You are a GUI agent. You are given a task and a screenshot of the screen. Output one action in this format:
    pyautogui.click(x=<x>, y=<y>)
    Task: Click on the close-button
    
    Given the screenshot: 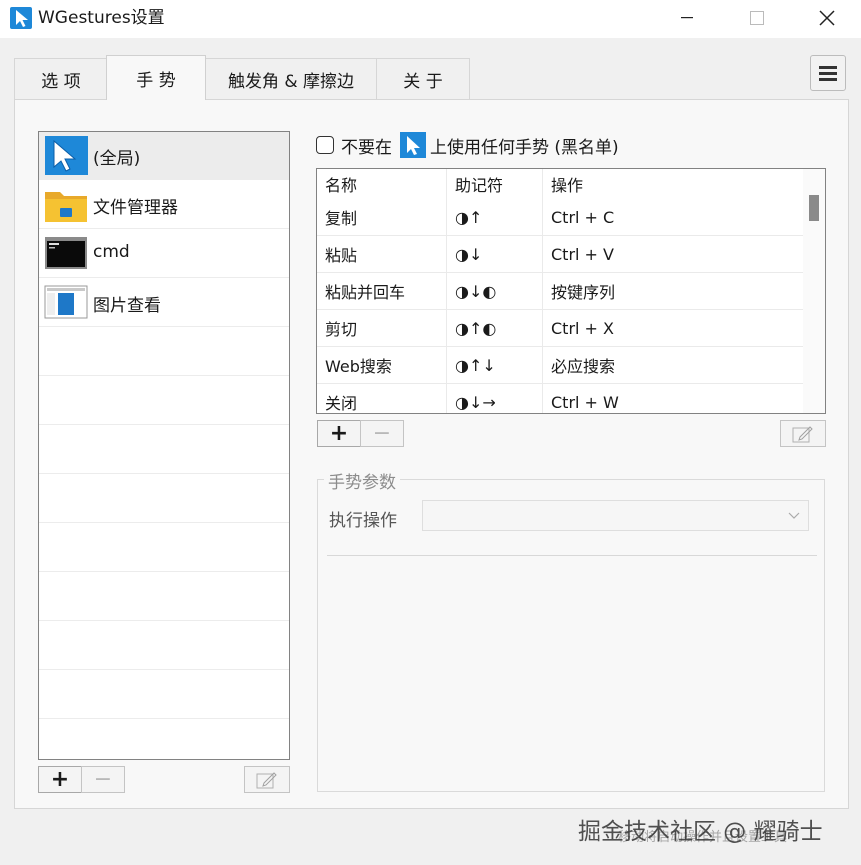 What is the action you would take?
    pyautogui.click(x=827, y=18)
    